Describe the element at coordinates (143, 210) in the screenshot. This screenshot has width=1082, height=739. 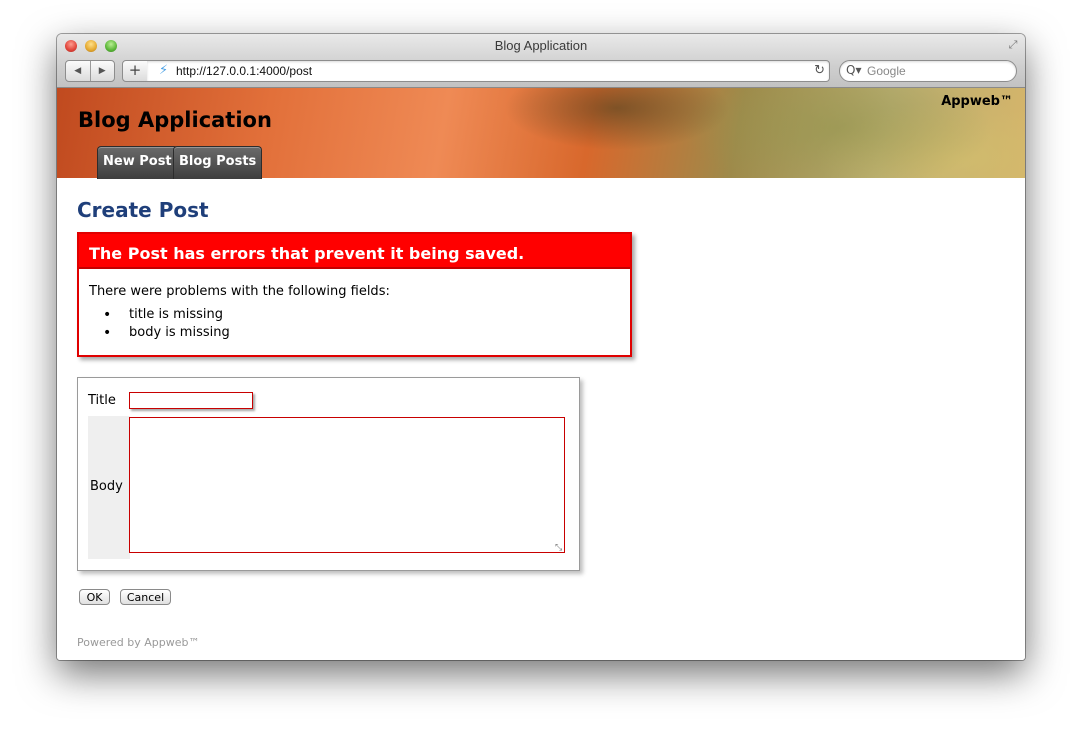
I see `page-title: Create Post` at that location.